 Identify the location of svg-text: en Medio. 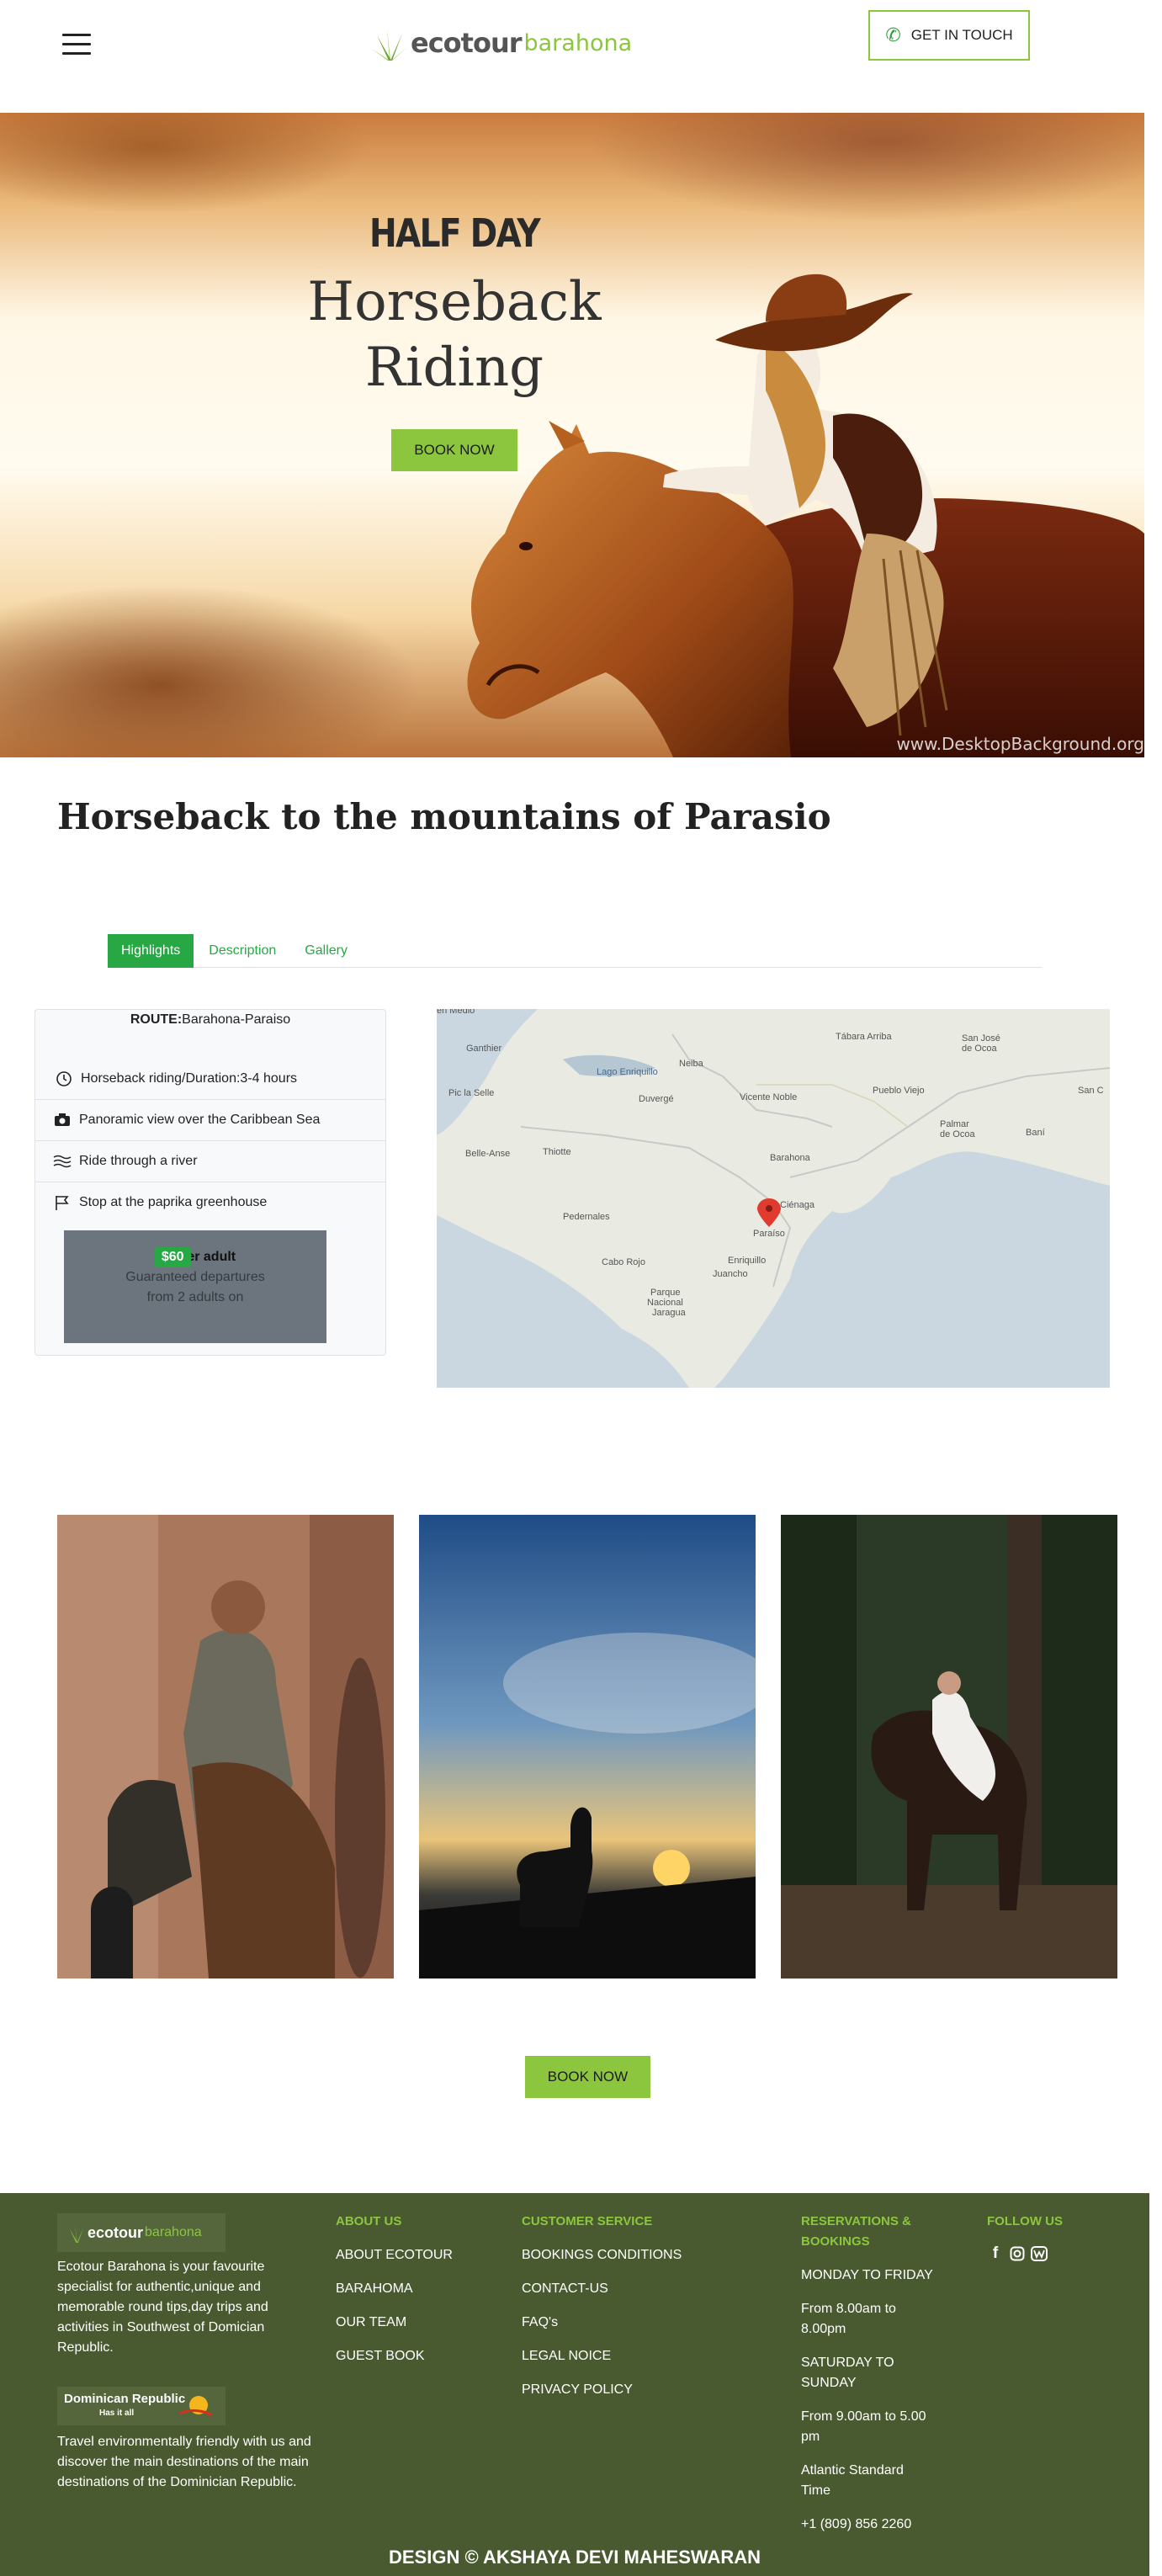
(456, 1012).